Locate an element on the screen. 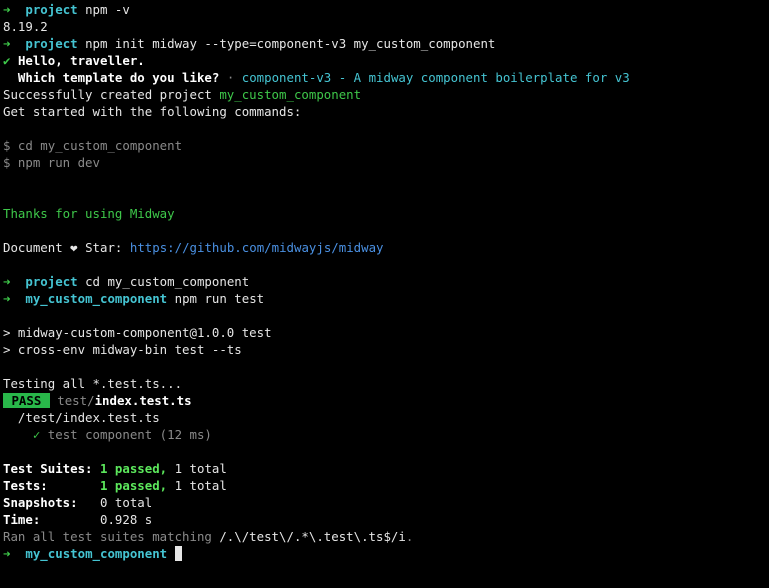 The width and height of the screenshot is (769, 588). summary-suites-line: Test Suites: 1 passed, 1 total is located at coordinates (384, 468).